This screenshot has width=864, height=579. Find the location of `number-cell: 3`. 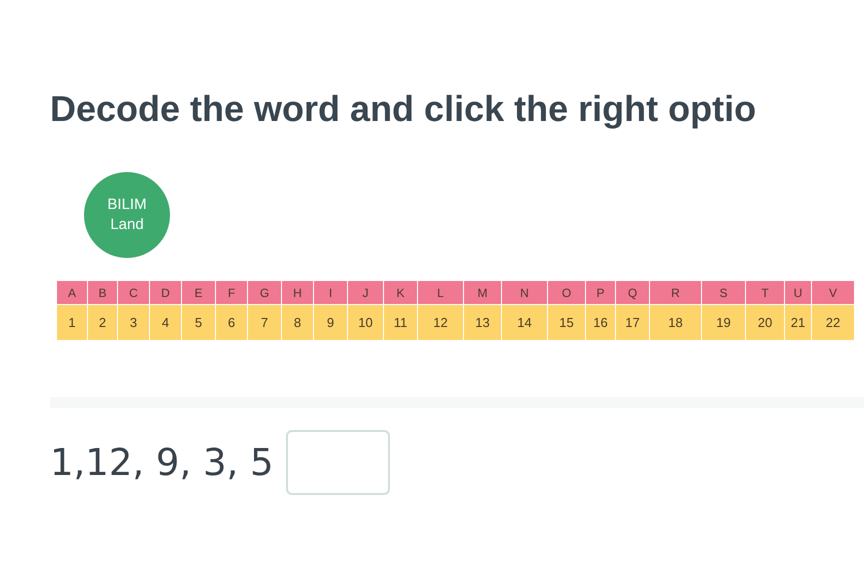

number-cell: 3 is located at coordinates (133, 322).